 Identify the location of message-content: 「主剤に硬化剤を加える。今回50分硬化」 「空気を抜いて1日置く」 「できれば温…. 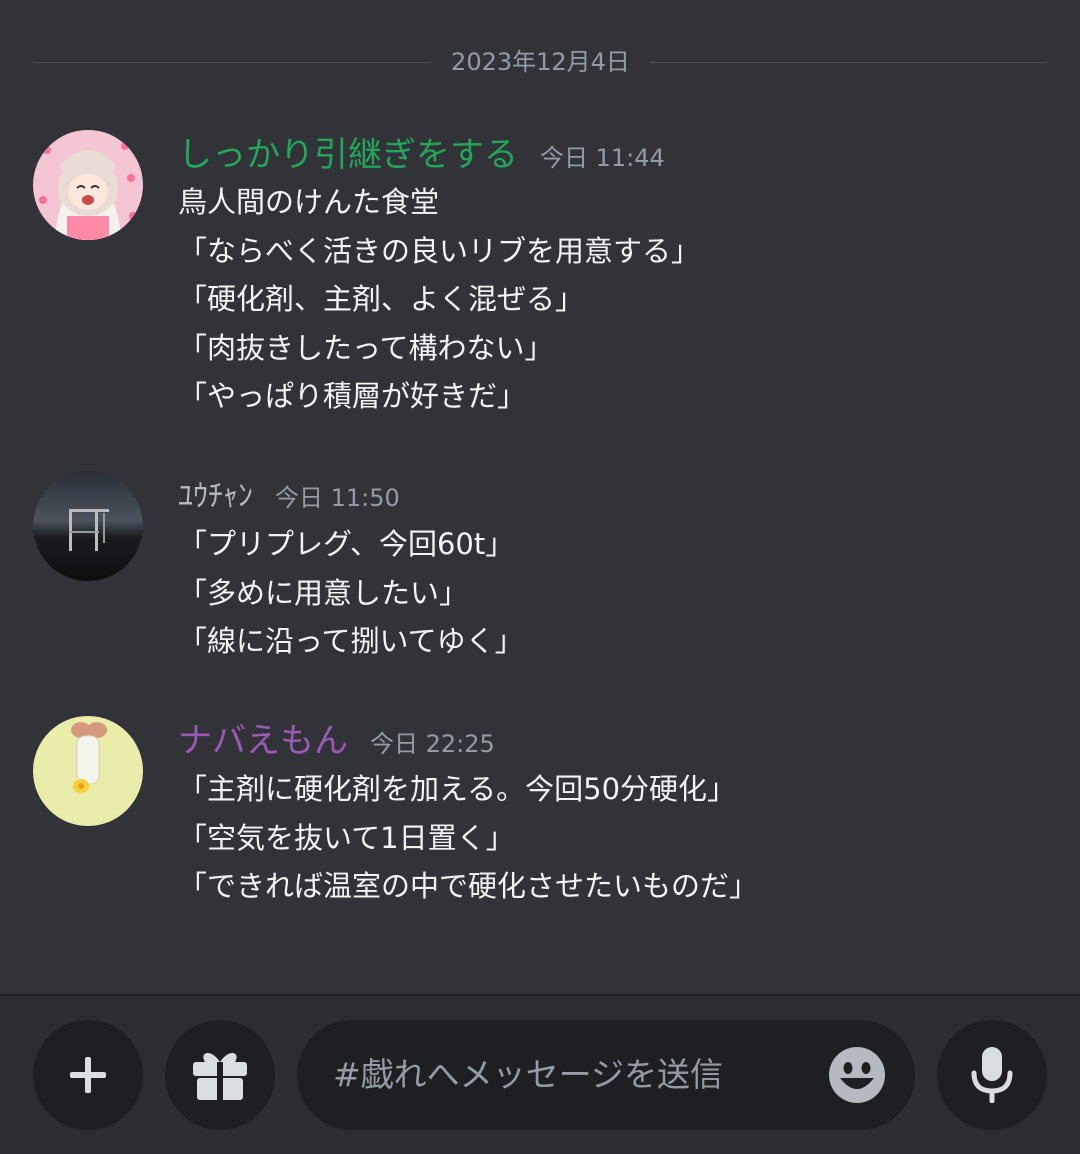
(468, 838).